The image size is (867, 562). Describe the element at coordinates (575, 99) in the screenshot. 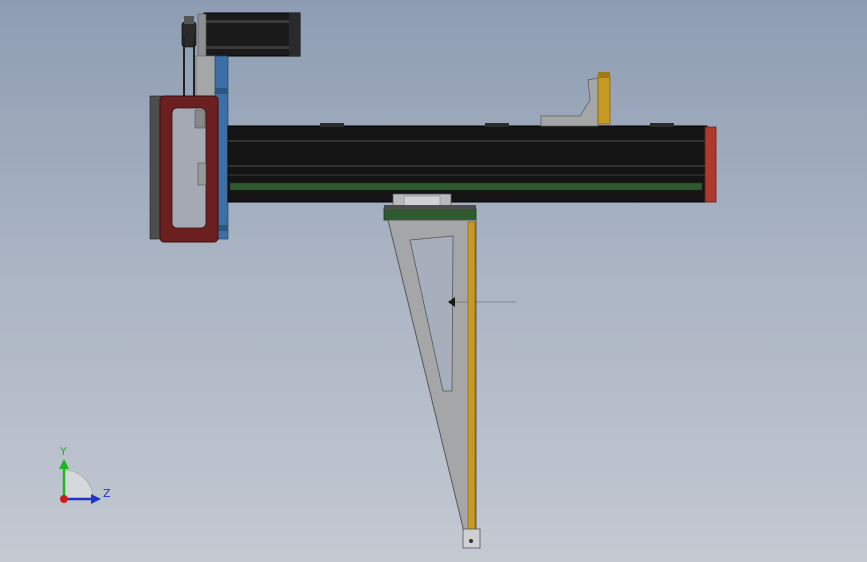

I see `top-bracket` at that location.